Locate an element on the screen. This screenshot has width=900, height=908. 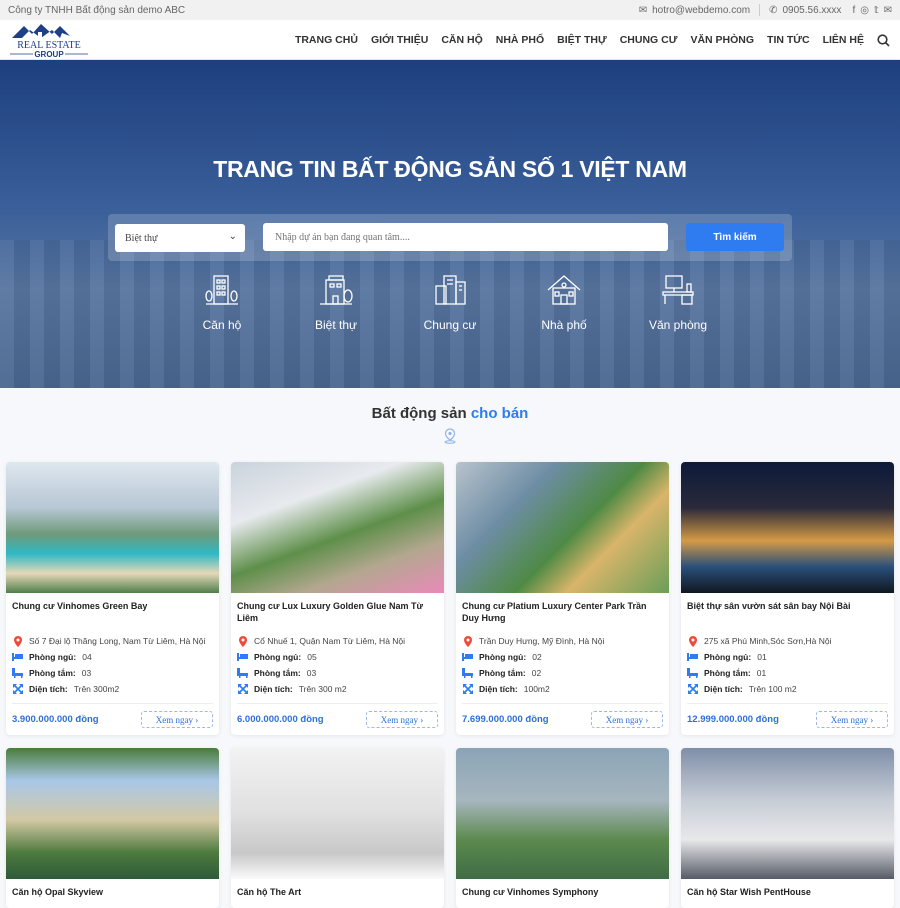
listing-address: Trần Duy Hưng, Mỹ Đình, Hà Nội is located at coordinates (542, 641).